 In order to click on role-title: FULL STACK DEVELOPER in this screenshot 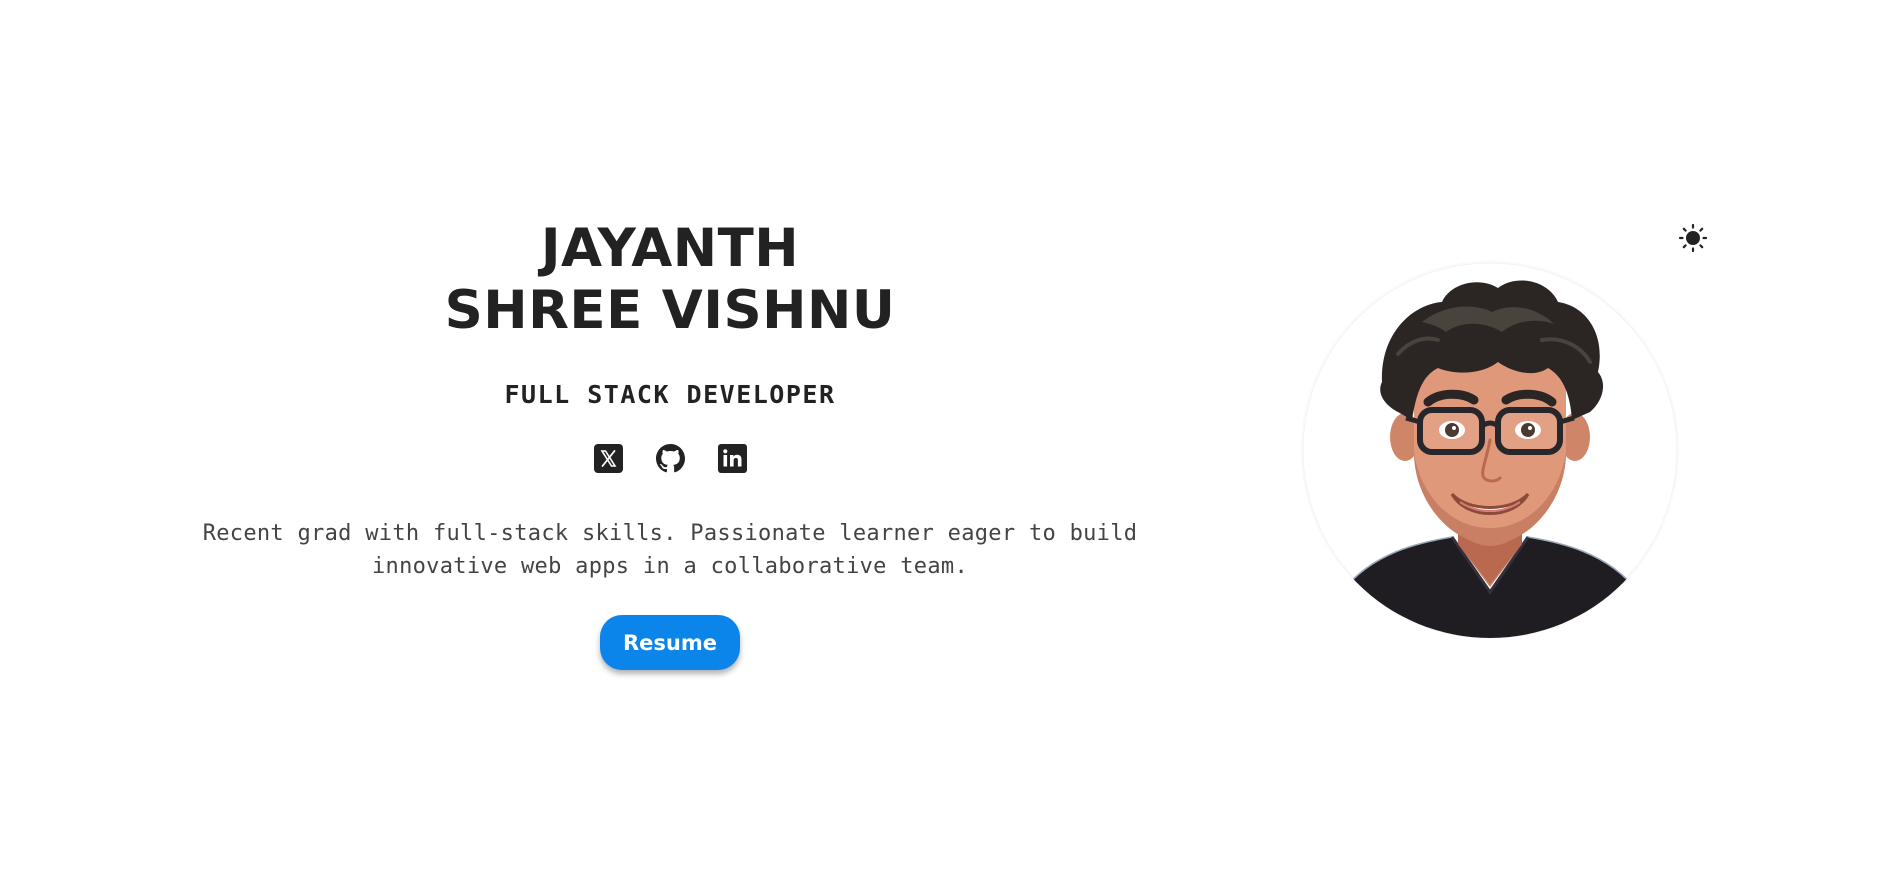, I will do `click(670, 394)`.